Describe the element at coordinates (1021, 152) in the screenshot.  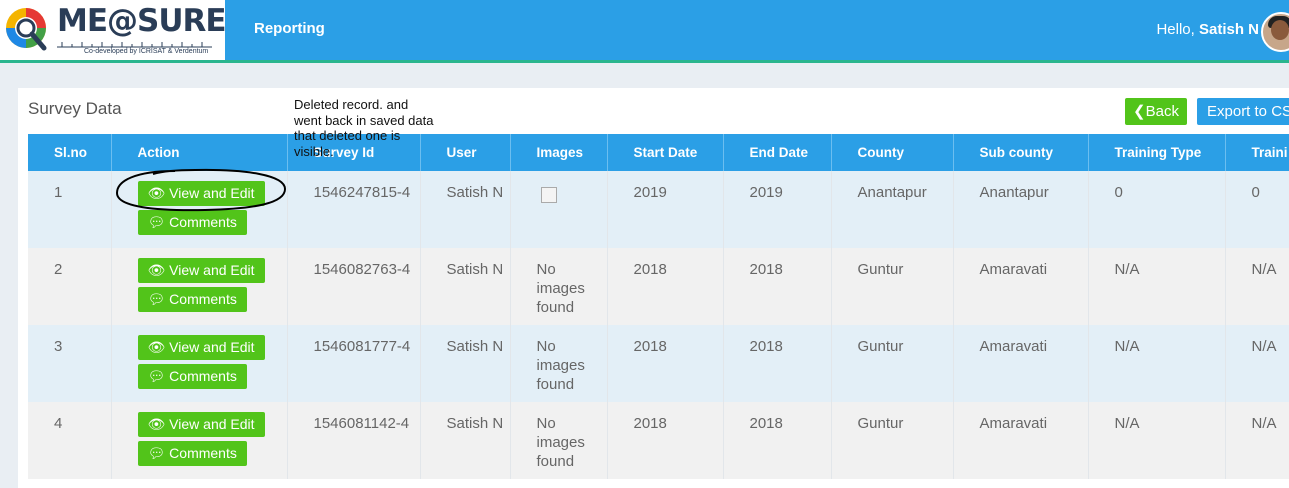
I see `col-header-sub-county: Sub county` at that location.